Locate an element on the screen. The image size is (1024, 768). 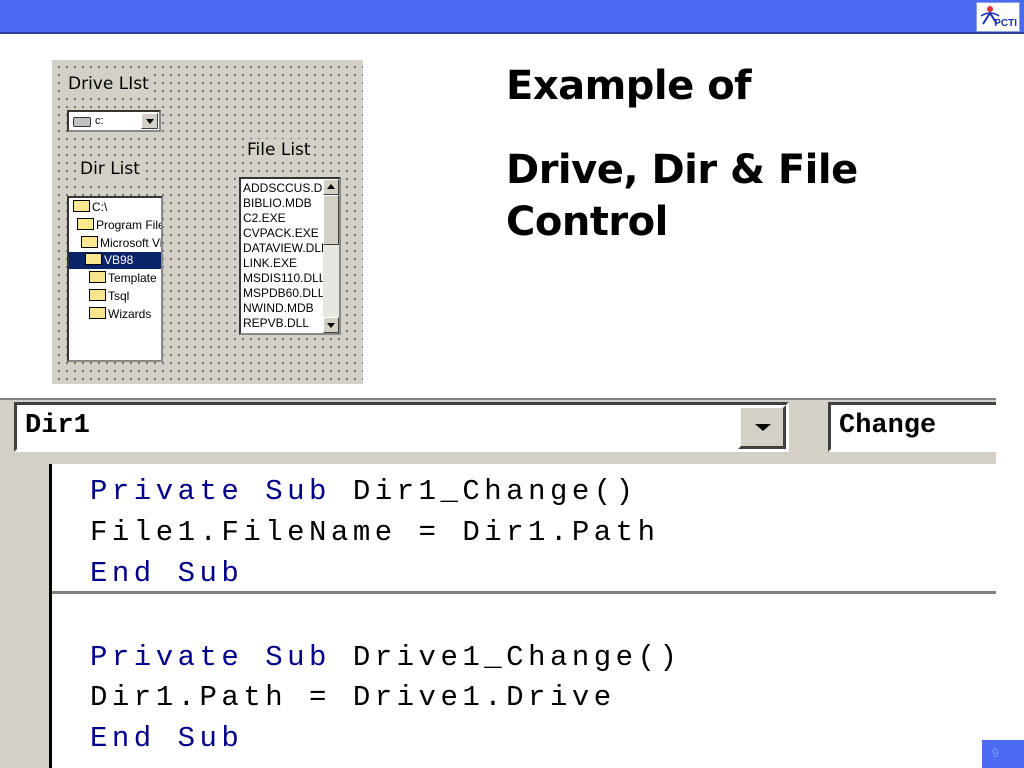
dir-item-tsql: Tsql is located at coordinates (109, 296).